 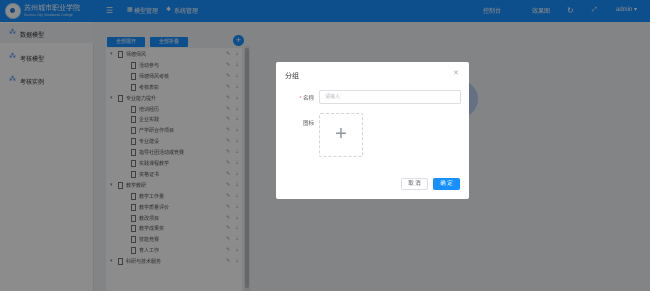 What do you see at coordinates (308, 124) in the screenshot?
I see `icon-label: 图标` at bounding box center [308, 124].